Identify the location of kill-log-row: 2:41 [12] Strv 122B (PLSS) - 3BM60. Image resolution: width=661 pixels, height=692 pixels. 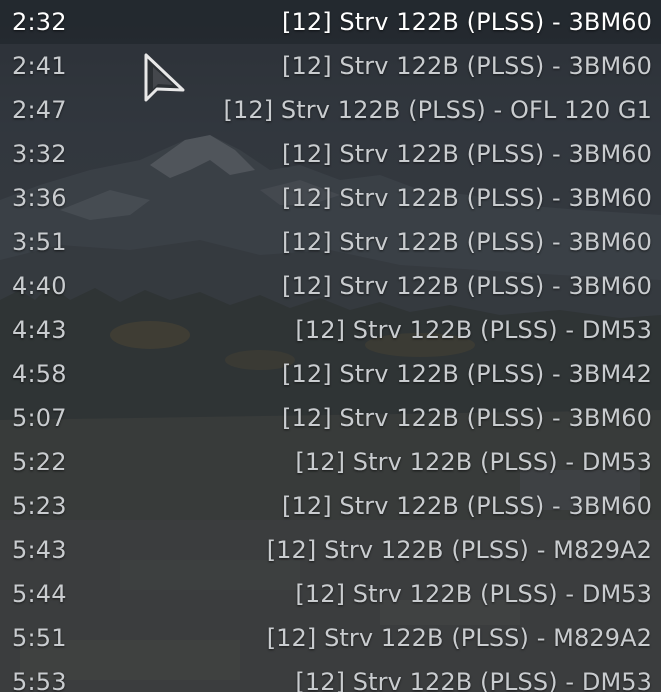
(330, 66).